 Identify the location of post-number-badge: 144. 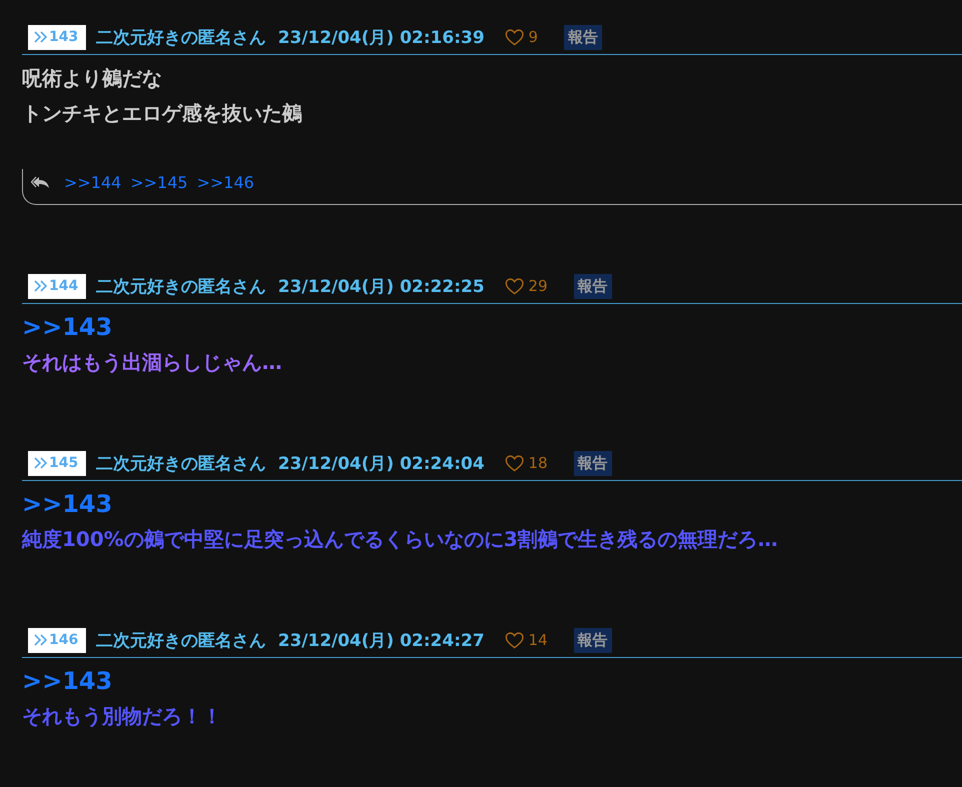
(57, 286).